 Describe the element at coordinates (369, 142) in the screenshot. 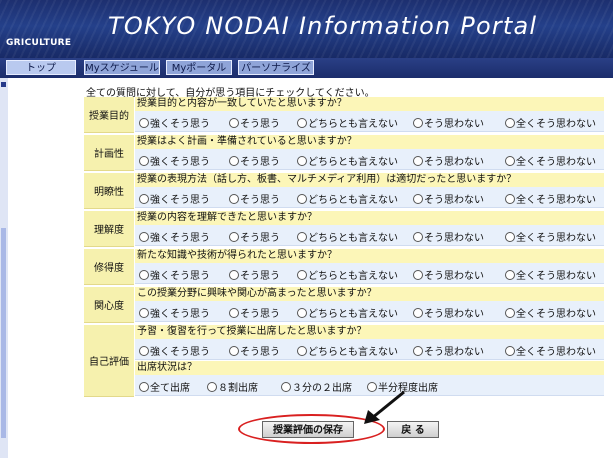

I see `question-text: 授業はよく計画・準備されていると思いますか？` at that location.